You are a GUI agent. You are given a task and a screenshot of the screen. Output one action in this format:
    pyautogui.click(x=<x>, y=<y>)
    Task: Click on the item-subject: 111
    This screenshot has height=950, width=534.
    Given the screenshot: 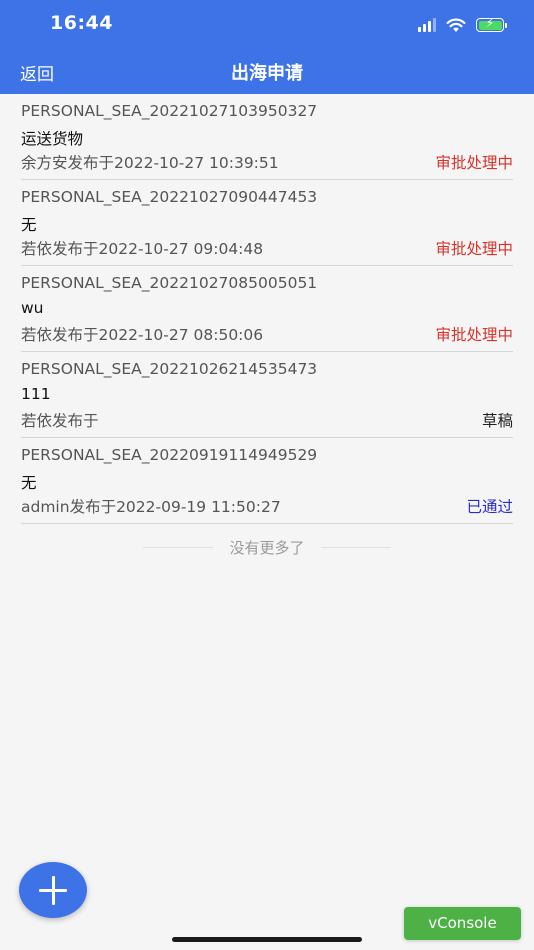 What is the action you would take?
    pyautogui.click(x=36, y=394)
    